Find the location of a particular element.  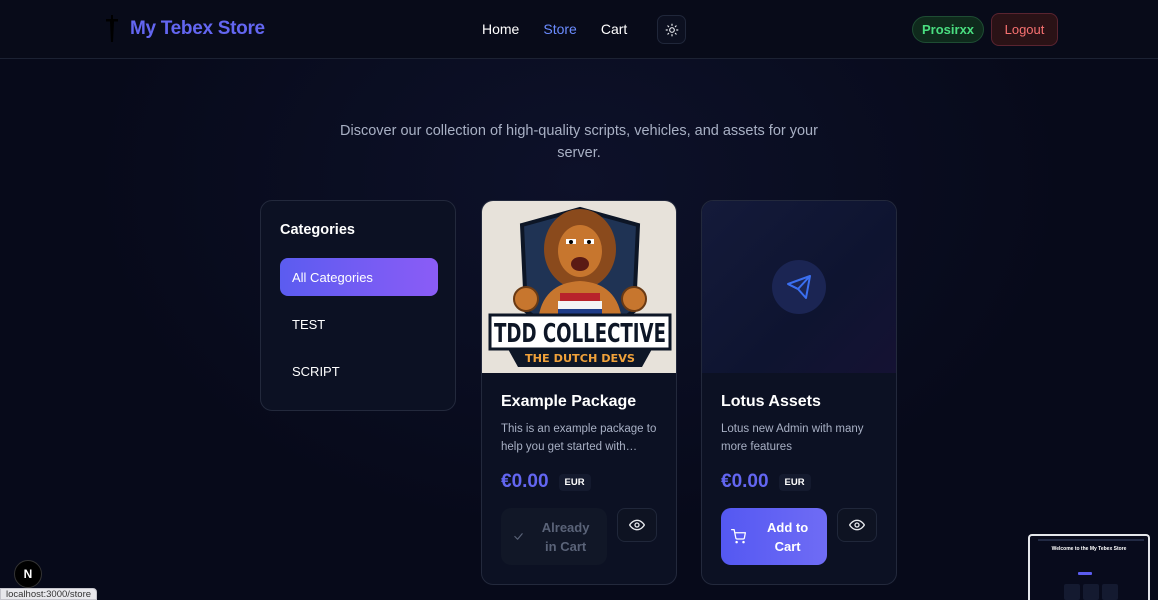

product-image: TDD COLLECTIVE THE DUTCH DEVS is located at coordinates (579, 287).